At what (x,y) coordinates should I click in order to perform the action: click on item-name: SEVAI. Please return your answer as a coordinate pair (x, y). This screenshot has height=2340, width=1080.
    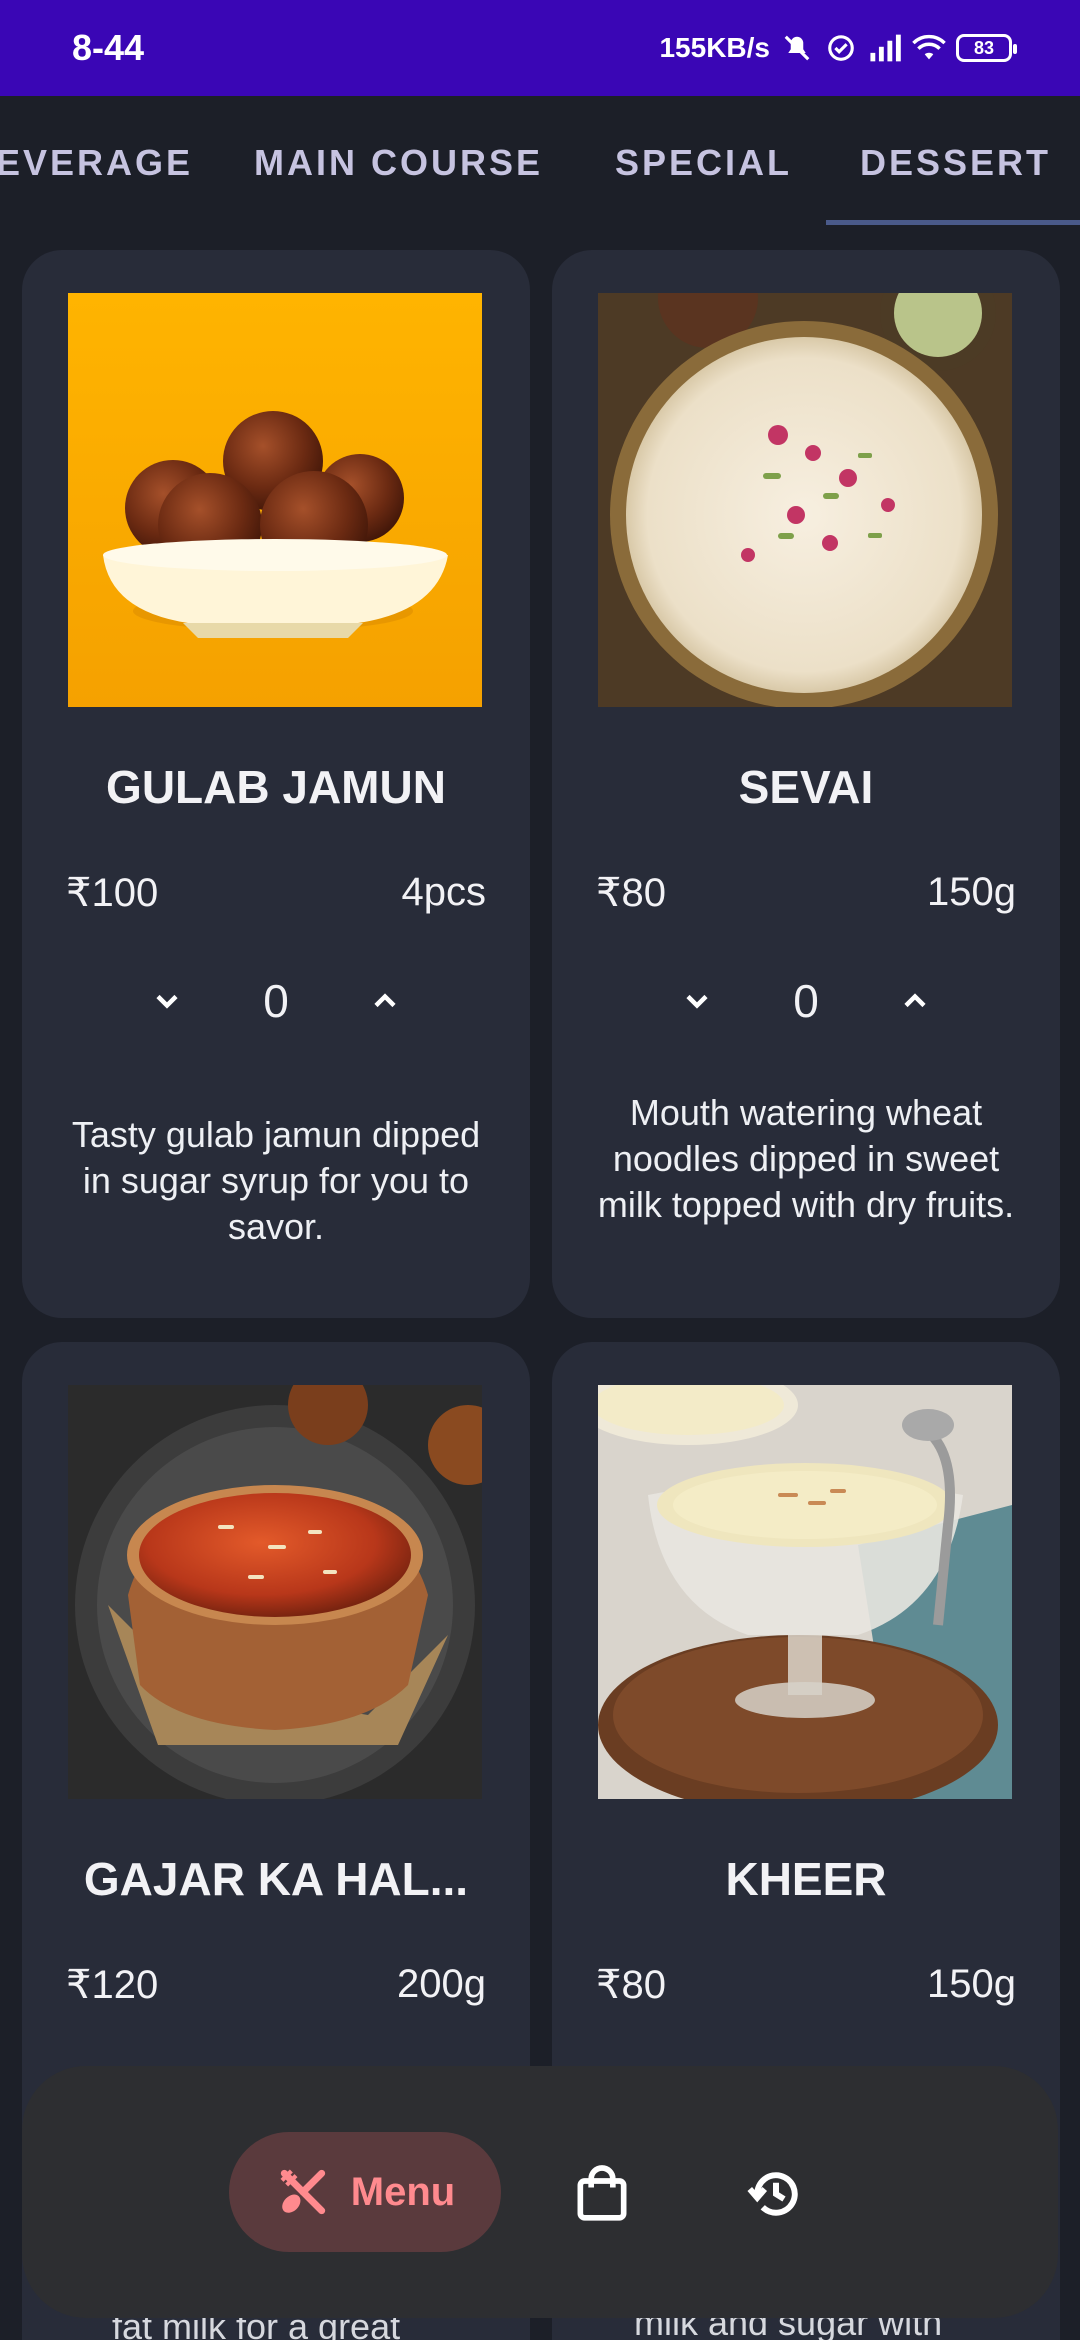
    Looking at the image, I should click on (806, 787).